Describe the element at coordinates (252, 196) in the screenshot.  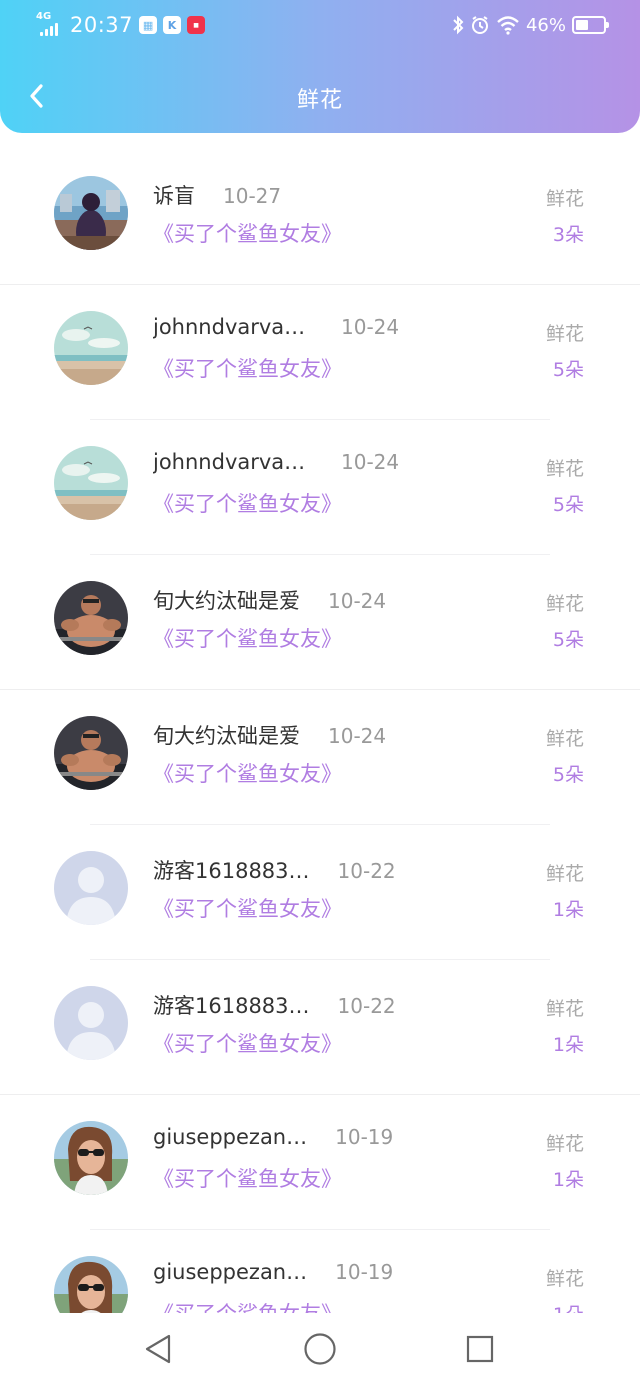
I see `gift-date: 10-27` at that location.